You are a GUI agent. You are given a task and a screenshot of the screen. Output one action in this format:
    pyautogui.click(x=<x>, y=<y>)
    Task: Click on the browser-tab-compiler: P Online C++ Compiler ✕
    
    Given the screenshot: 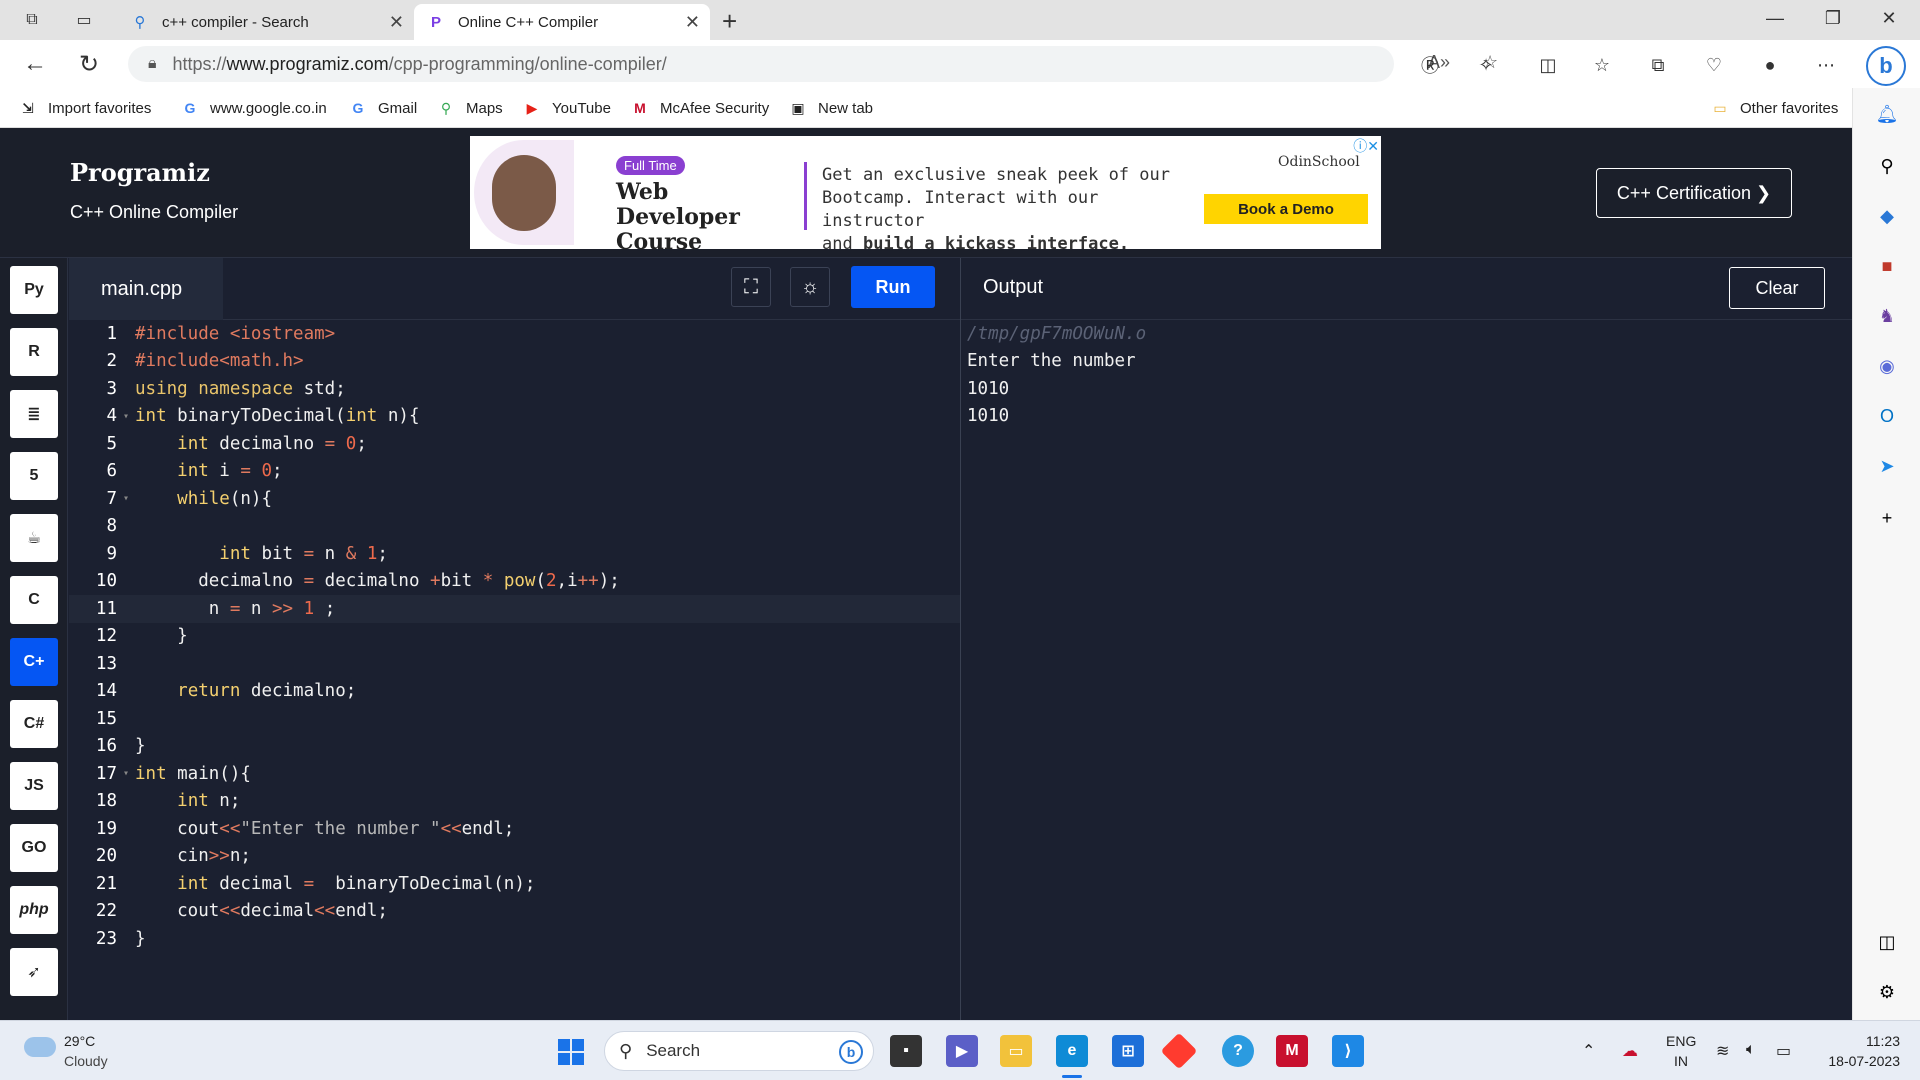 What is the action you would take?
    pyautogui.click(x=562, y=22)
    